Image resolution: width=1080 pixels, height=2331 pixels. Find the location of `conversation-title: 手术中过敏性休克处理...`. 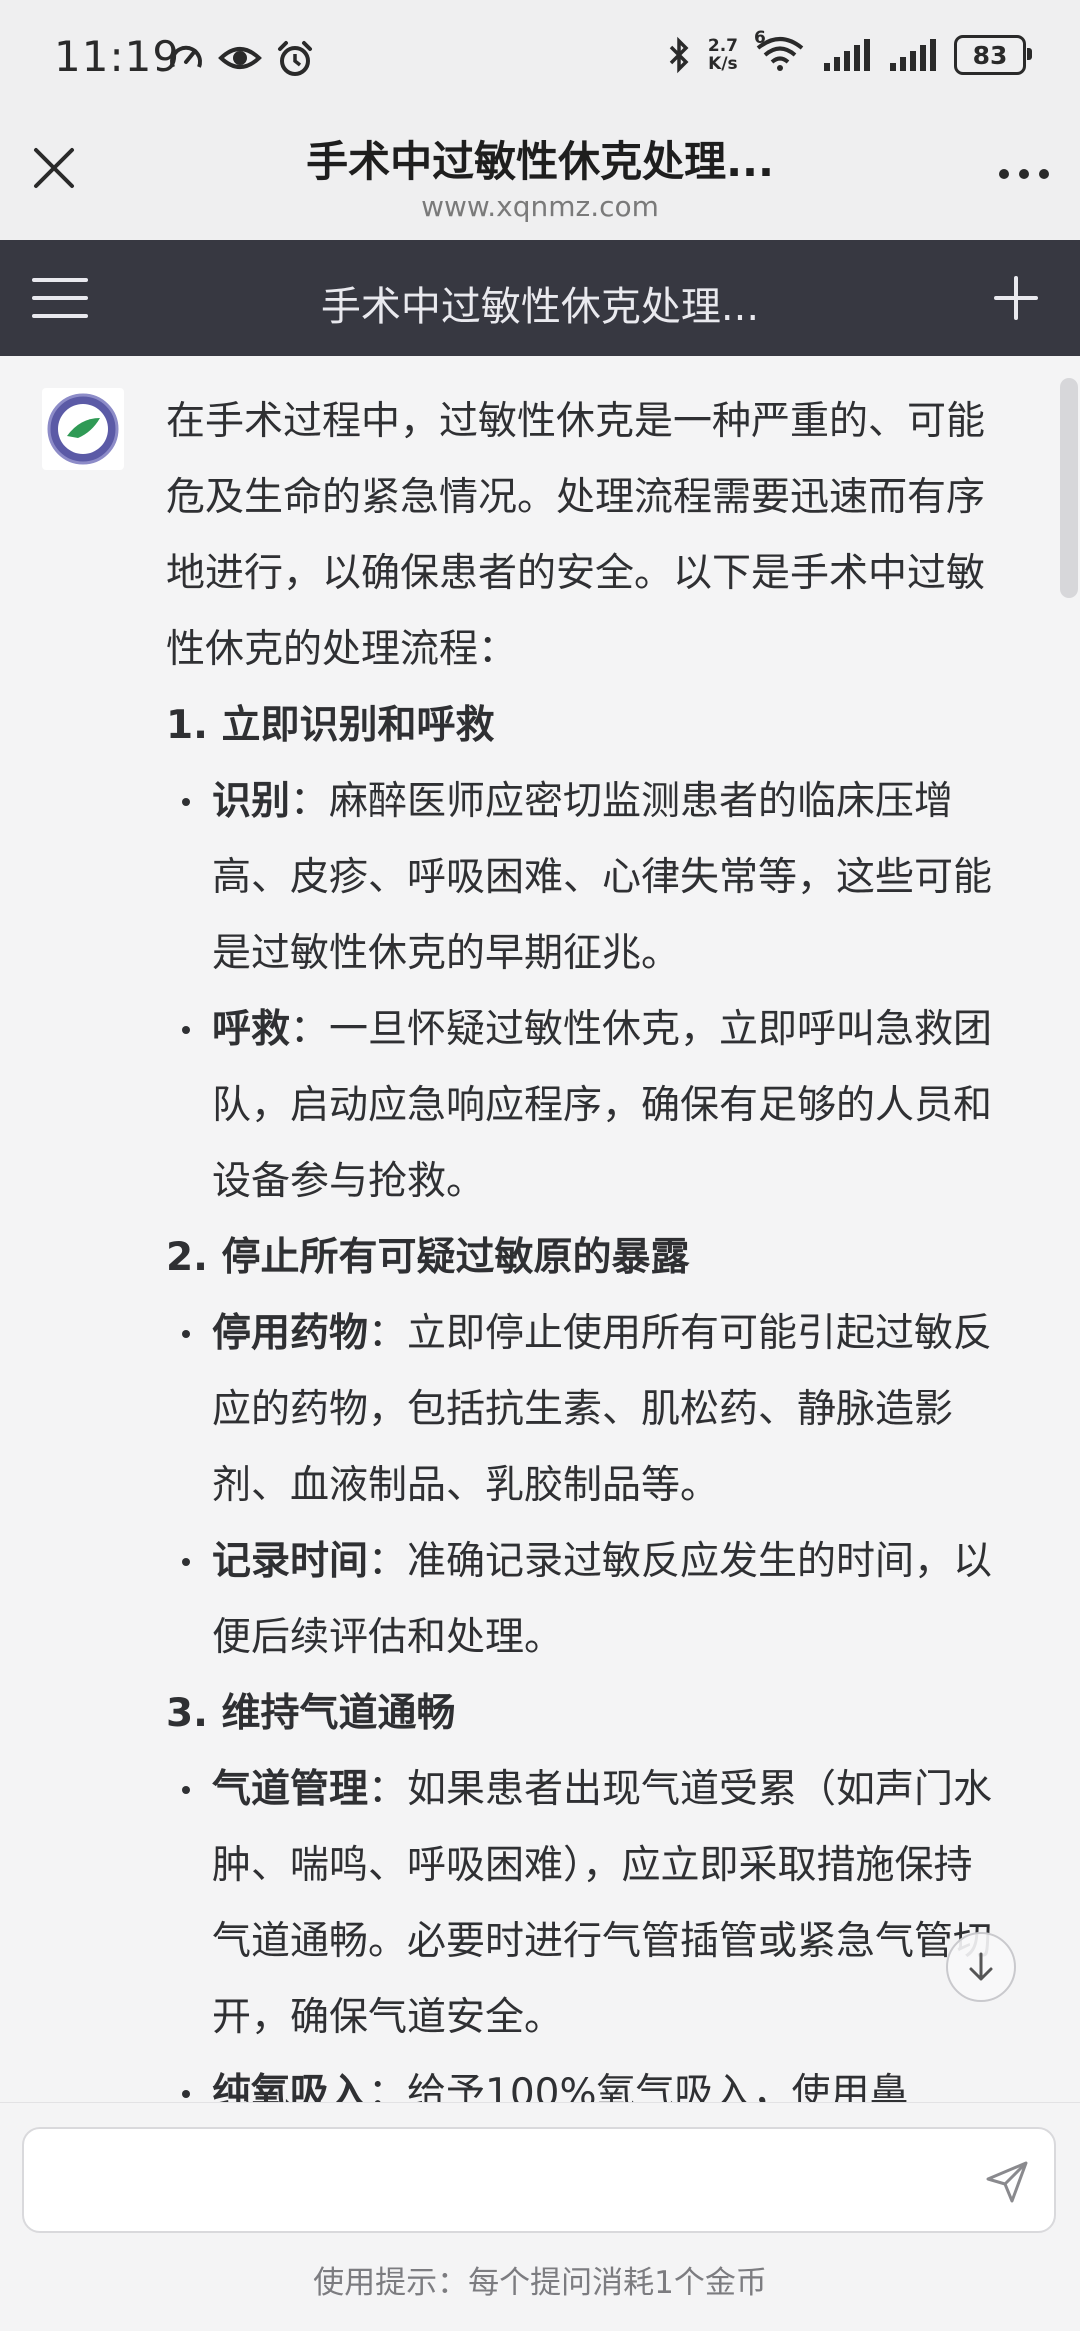

conversation-title: 手术中过敏性休克处理... is located at coordinates (540, 307).